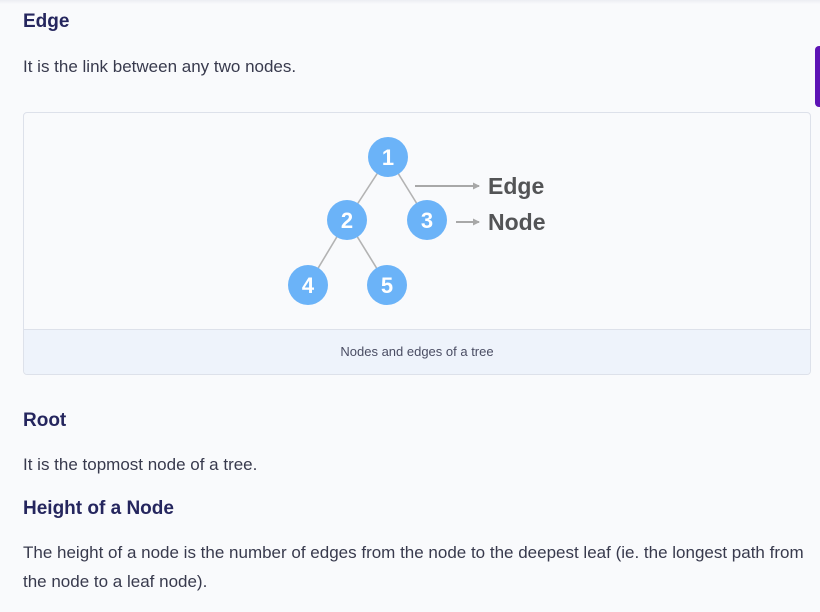 The height and width of the screenshot is (612, 820). I want to click on root-heading: Root, so click(45, 420).